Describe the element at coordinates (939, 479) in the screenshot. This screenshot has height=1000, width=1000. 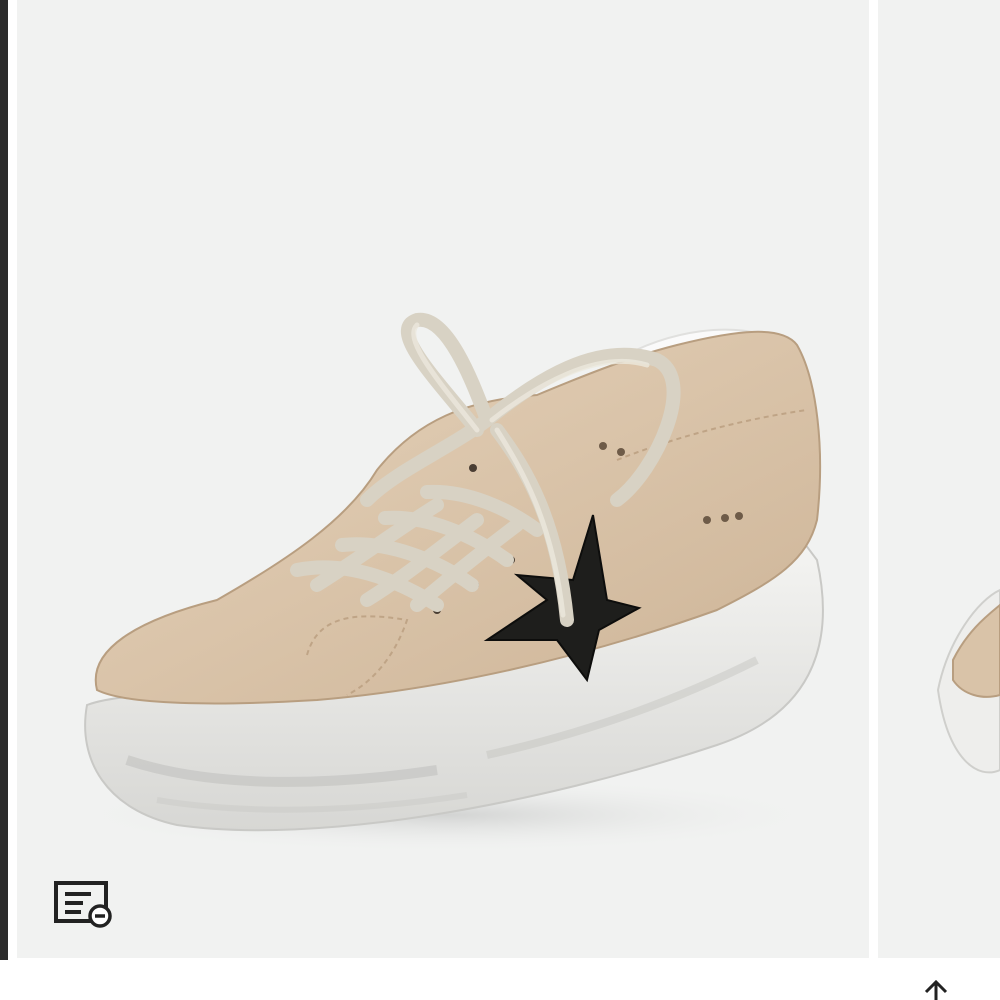
I see `gallery-slide-next` at that location.